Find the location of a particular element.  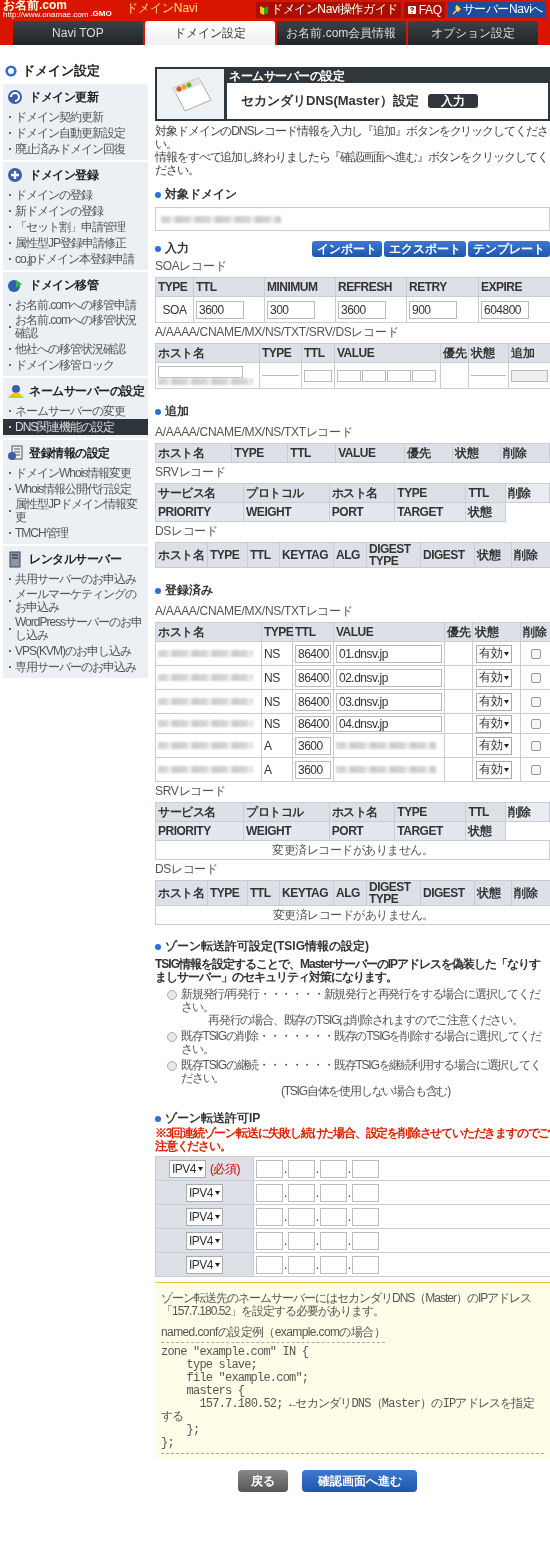

sidebar-link: 「セット割」申請管理 is located at coordinates (75, 227).